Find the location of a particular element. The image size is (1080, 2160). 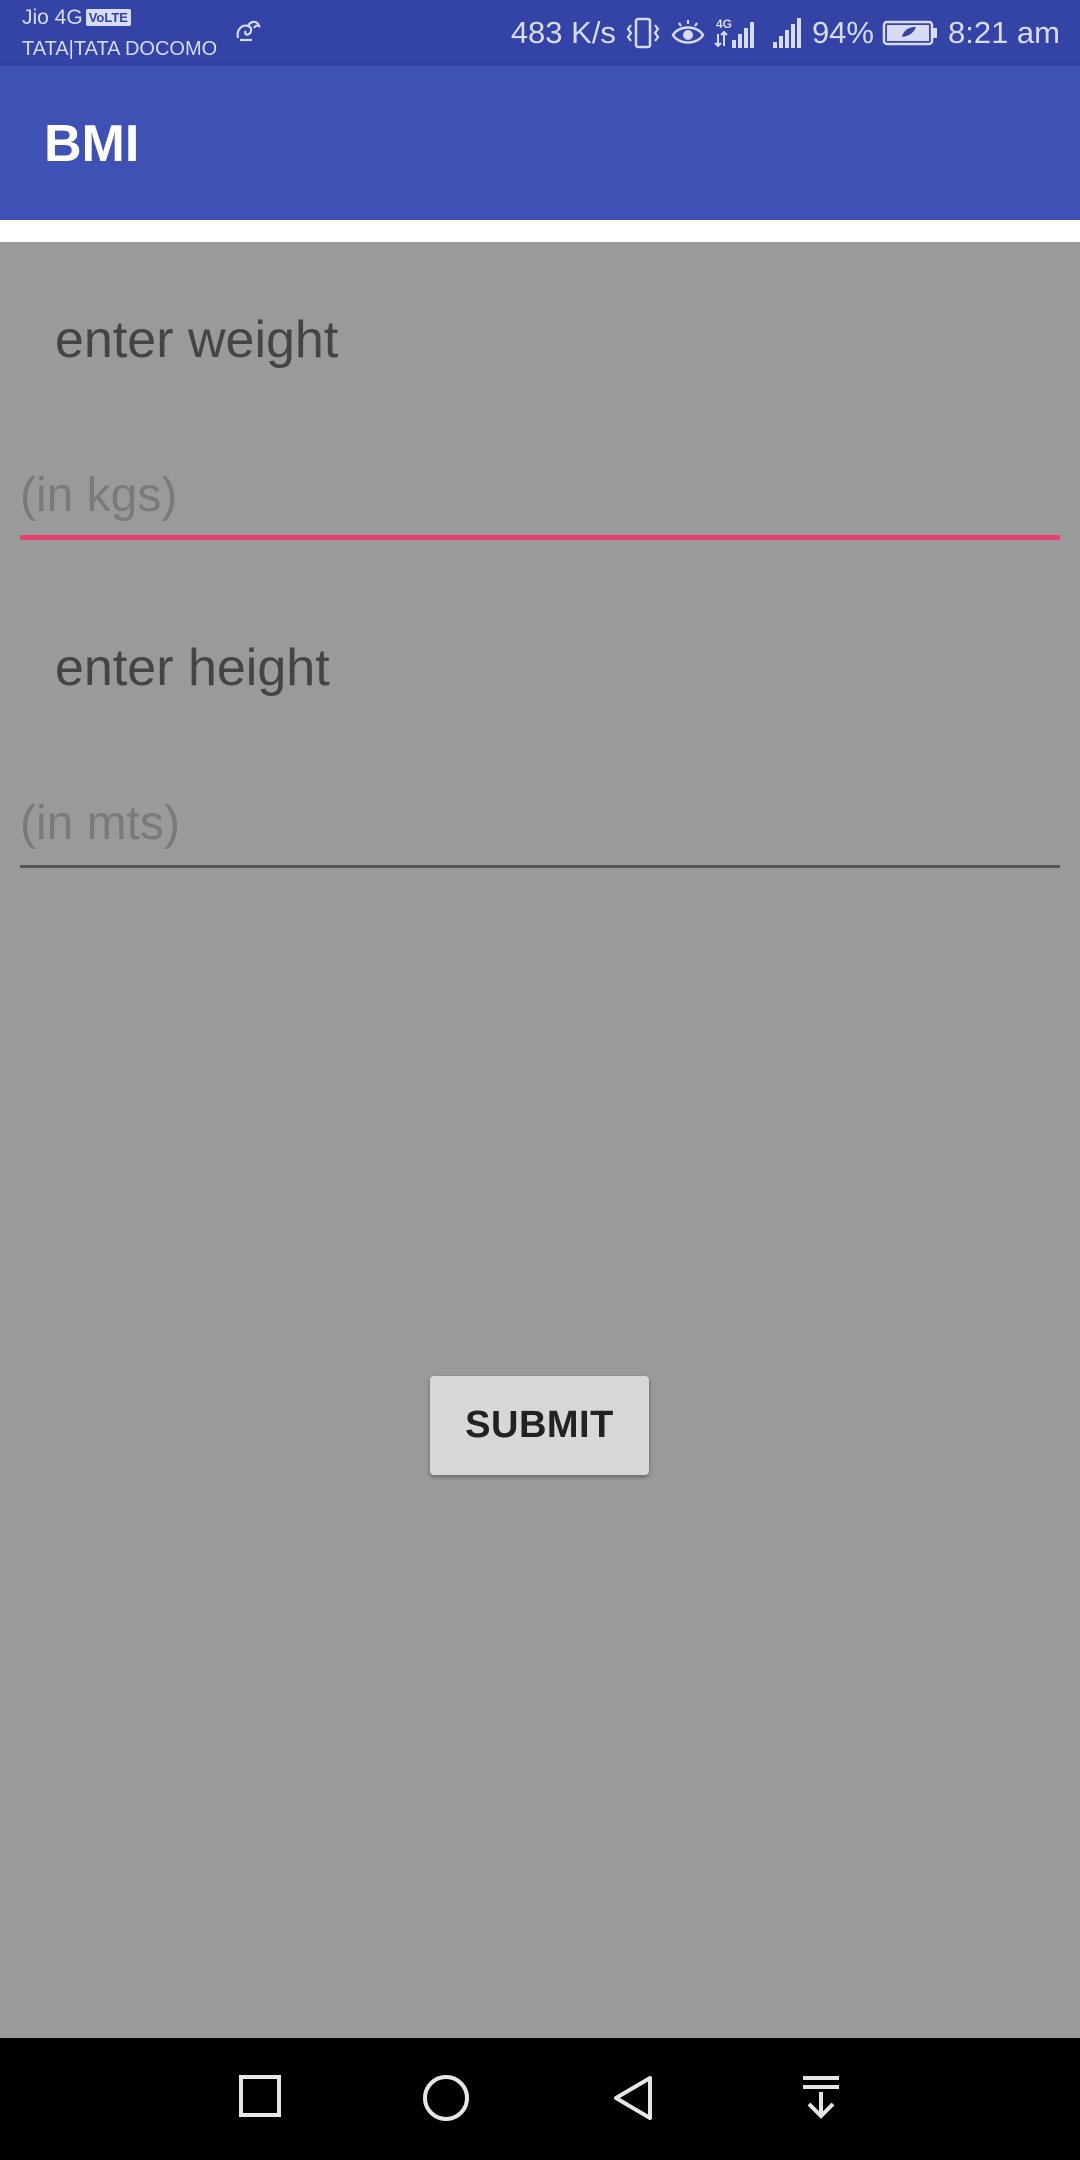

height-input: (in mts) is located at coordinates (540, 828).